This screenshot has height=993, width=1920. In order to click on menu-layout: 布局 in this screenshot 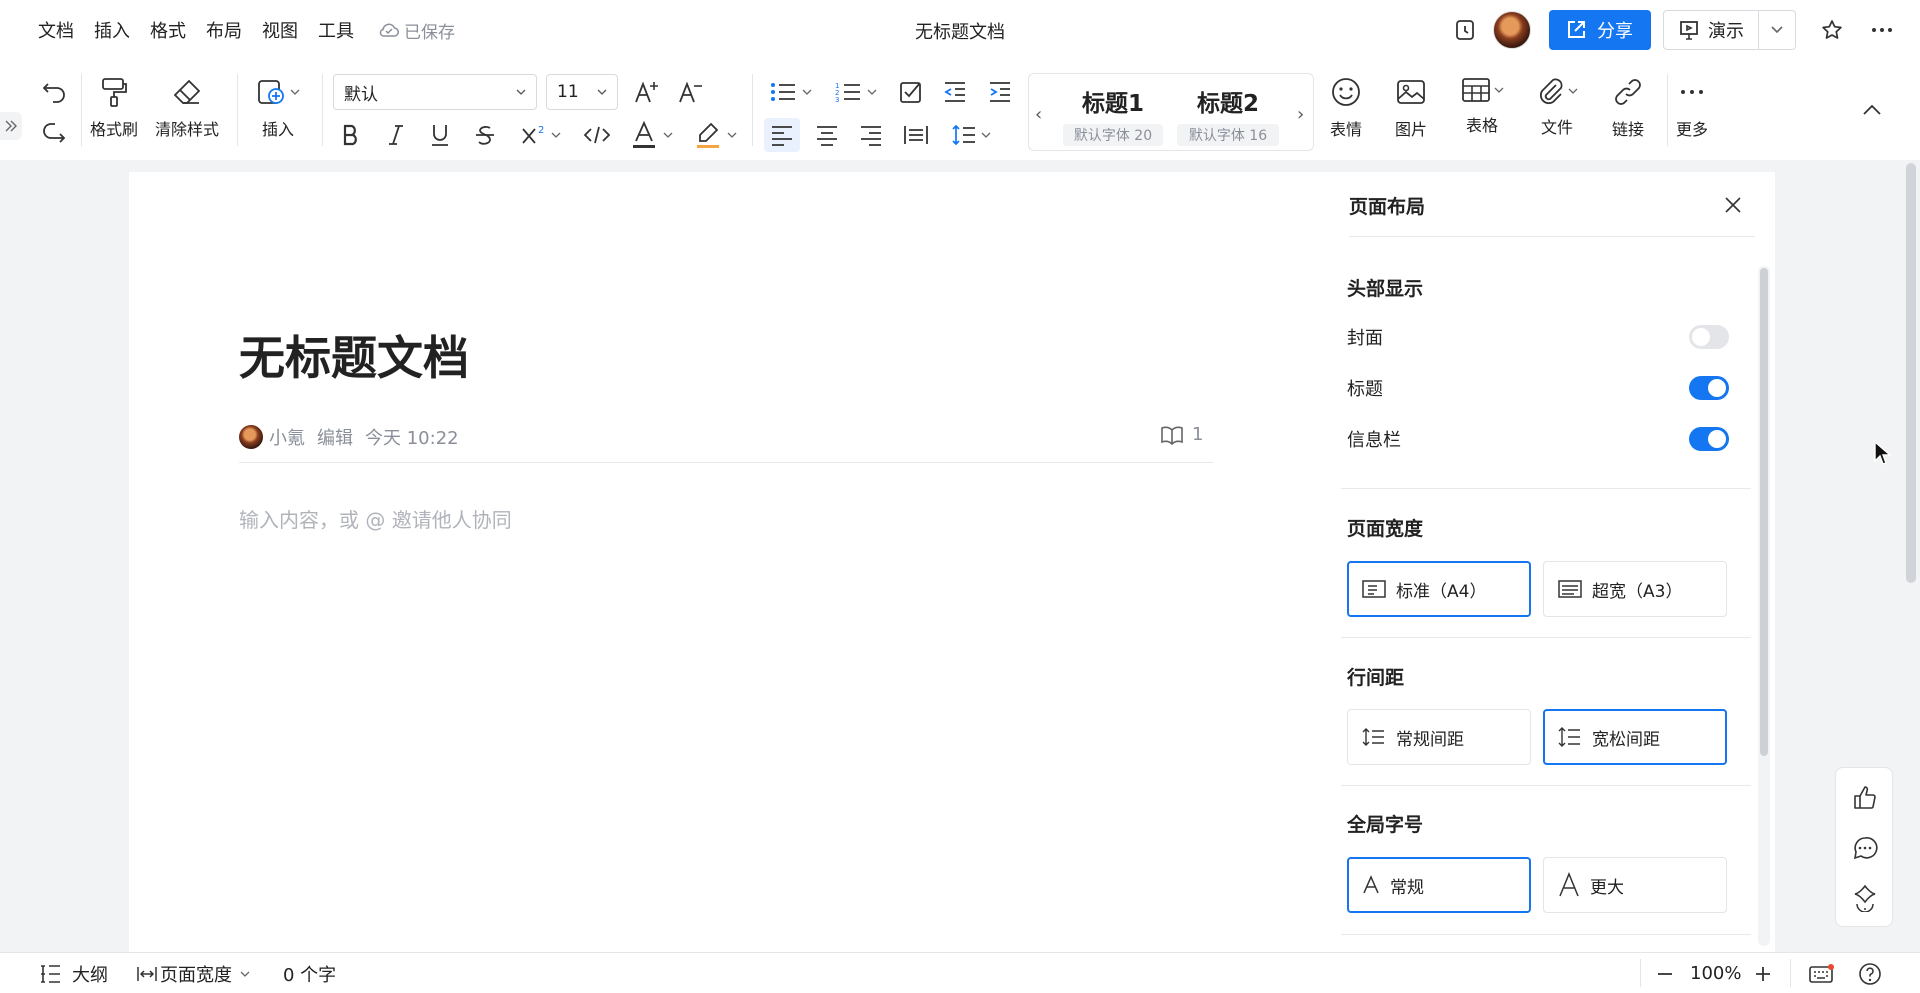, I will do `click(224, 30)`.